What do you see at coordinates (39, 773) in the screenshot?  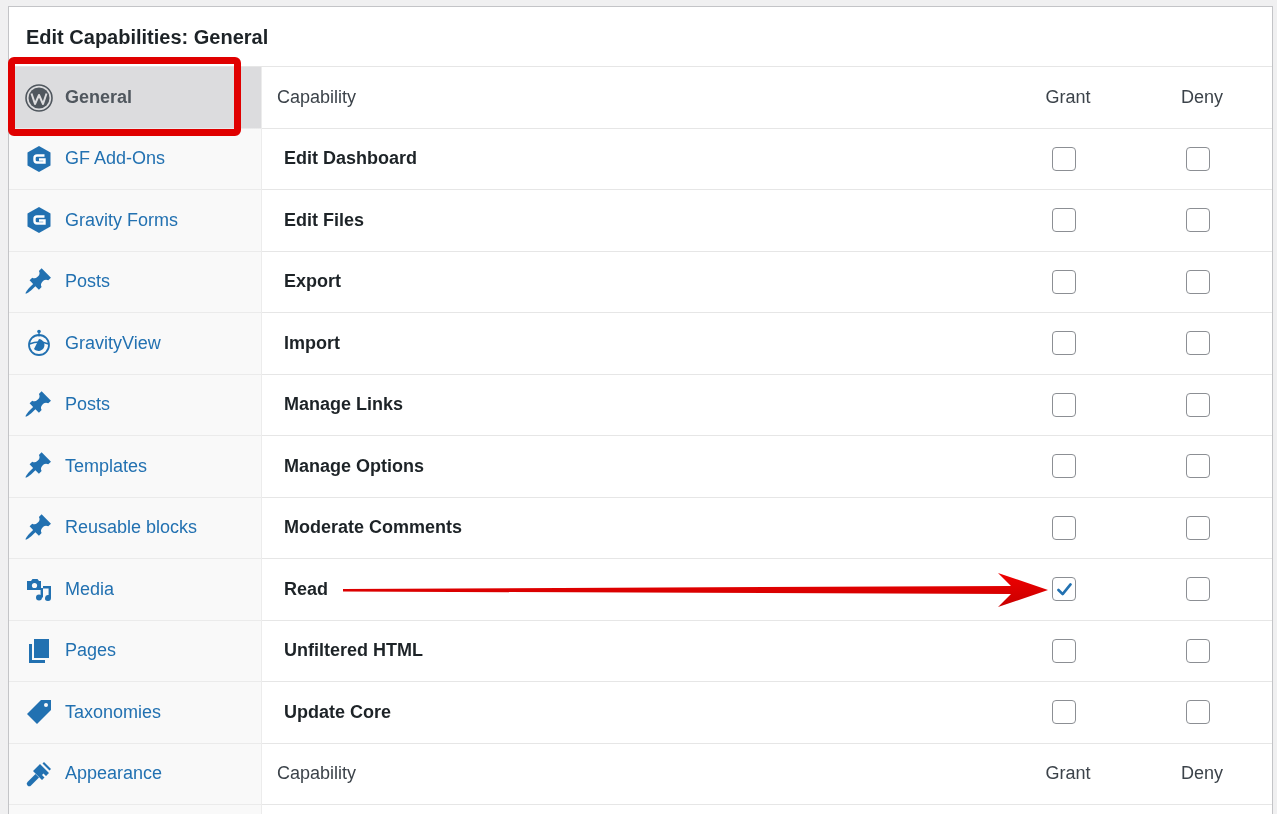 I see `paintbrush-icon` at bounding box center [39, 773].